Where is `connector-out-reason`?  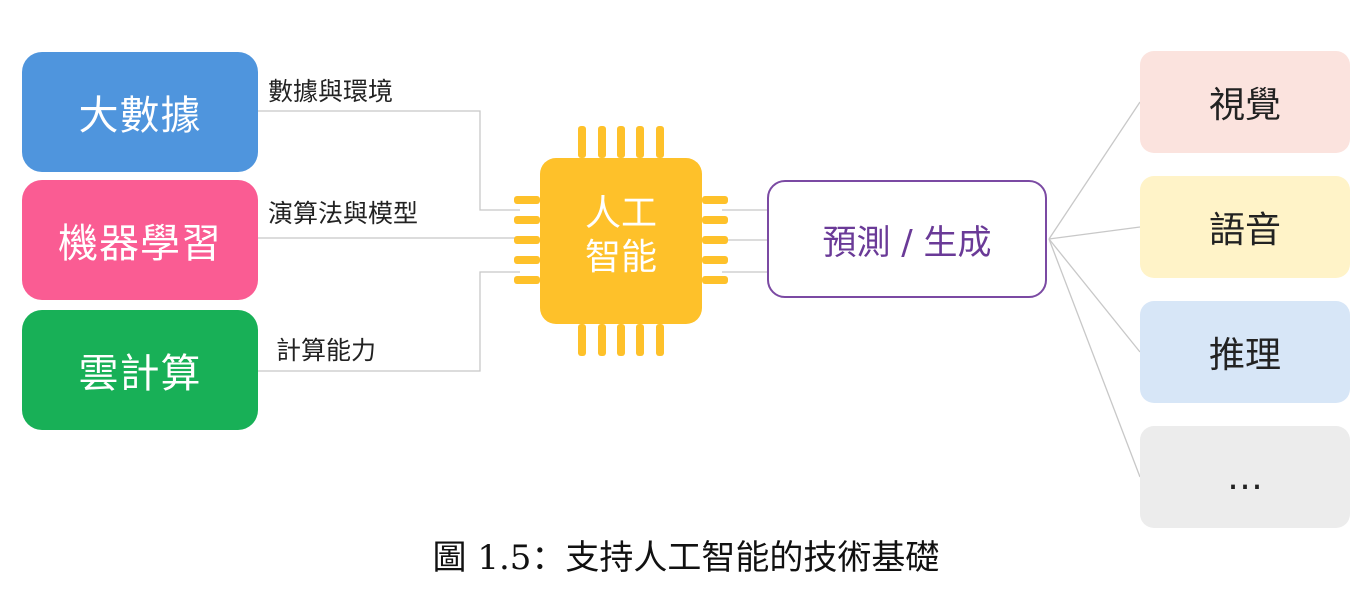 connector-out-reason is located at coordinates (1094, 295).